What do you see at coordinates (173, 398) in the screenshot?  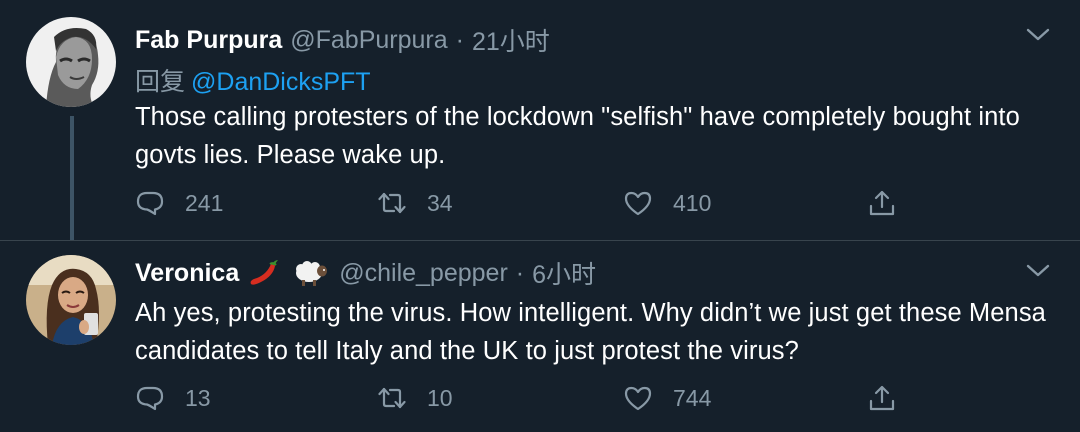 I see `reply-button: 13` at bounding box center [173, 398].